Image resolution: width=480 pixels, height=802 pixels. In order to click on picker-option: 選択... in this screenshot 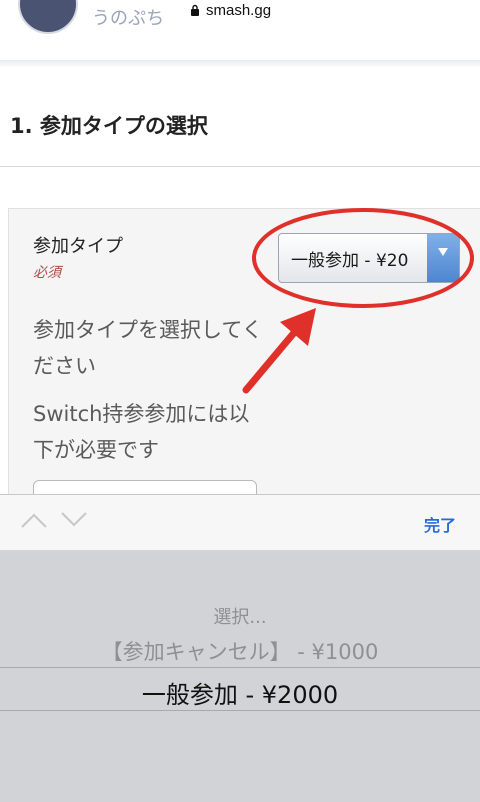, I will do `click(240, 616)`.